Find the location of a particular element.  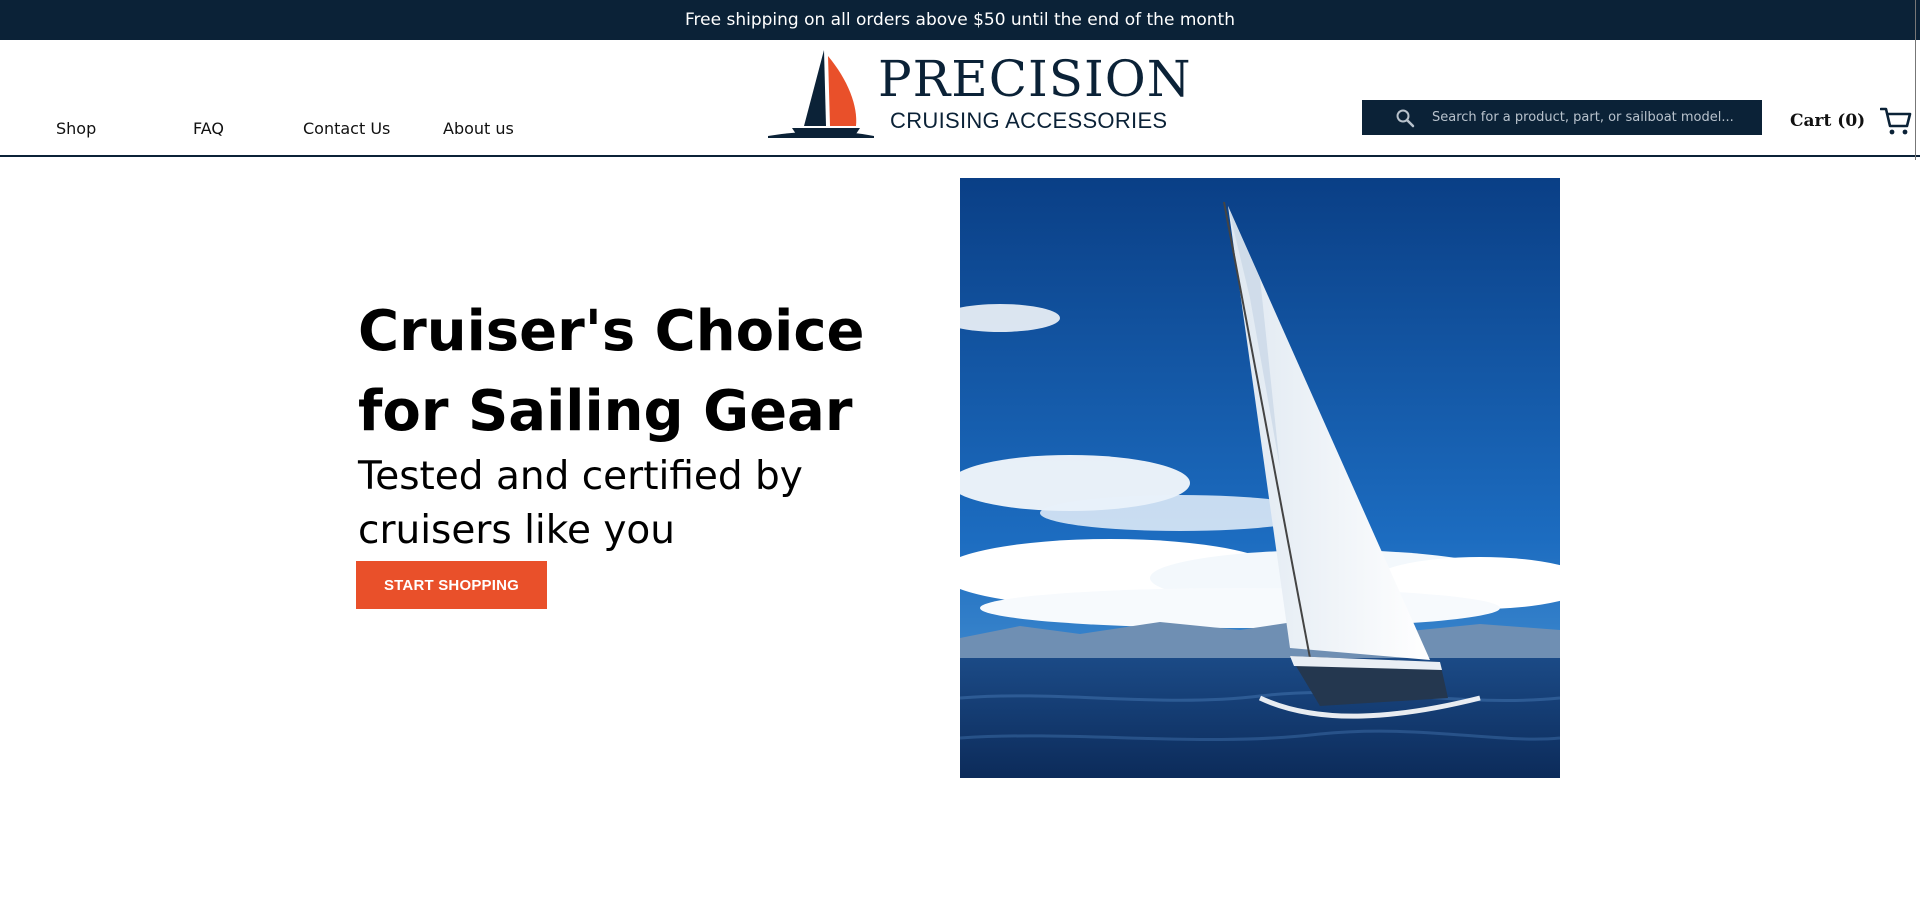

nav-contact-us: Contact Us is located at coordinates (346, 128).